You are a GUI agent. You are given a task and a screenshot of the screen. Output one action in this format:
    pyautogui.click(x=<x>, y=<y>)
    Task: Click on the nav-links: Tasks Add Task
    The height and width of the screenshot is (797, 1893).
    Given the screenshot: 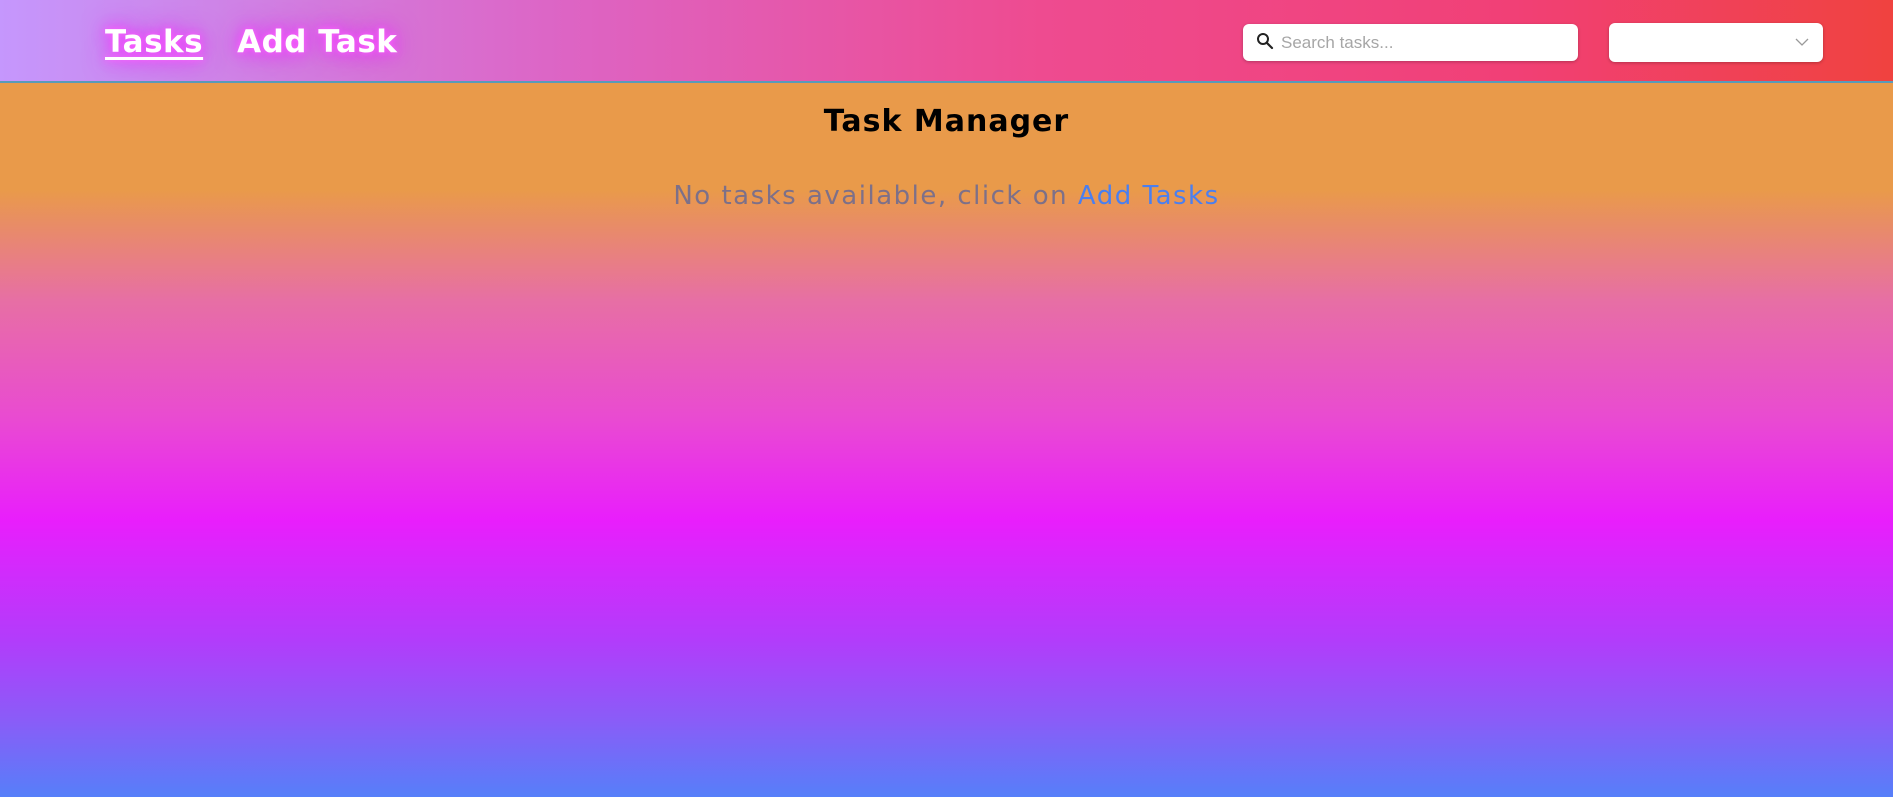 What is the action you would take?
    pyautogui.click(x=251, y=42)
    